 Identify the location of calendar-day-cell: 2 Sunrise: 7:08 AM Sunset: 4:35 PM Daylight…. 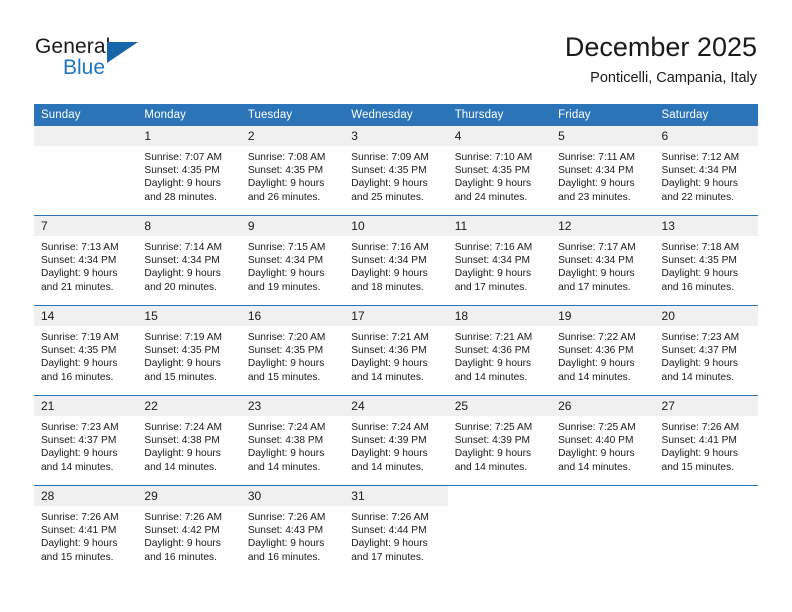
(292, 171).